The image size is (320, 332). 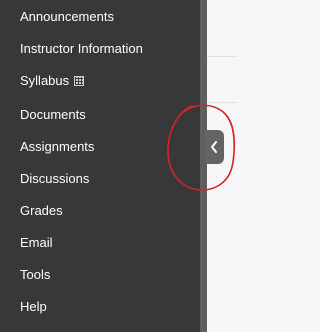 I want to click on sidebar-item-label: Email, so click(x=36, y=242).